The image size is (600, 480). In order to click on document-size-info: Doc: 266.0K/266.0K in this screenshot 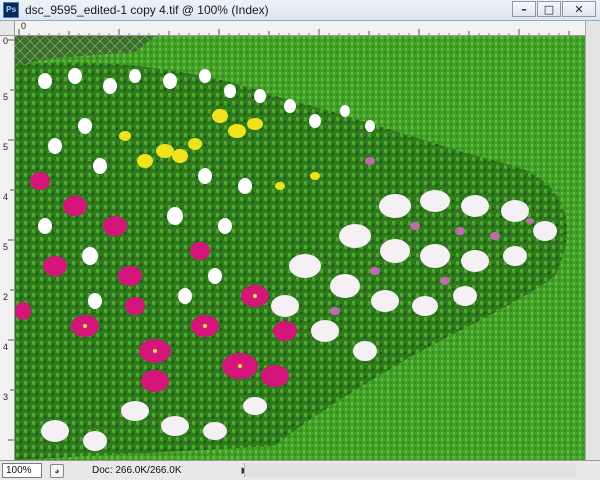, I will do `click(137, 470)`.